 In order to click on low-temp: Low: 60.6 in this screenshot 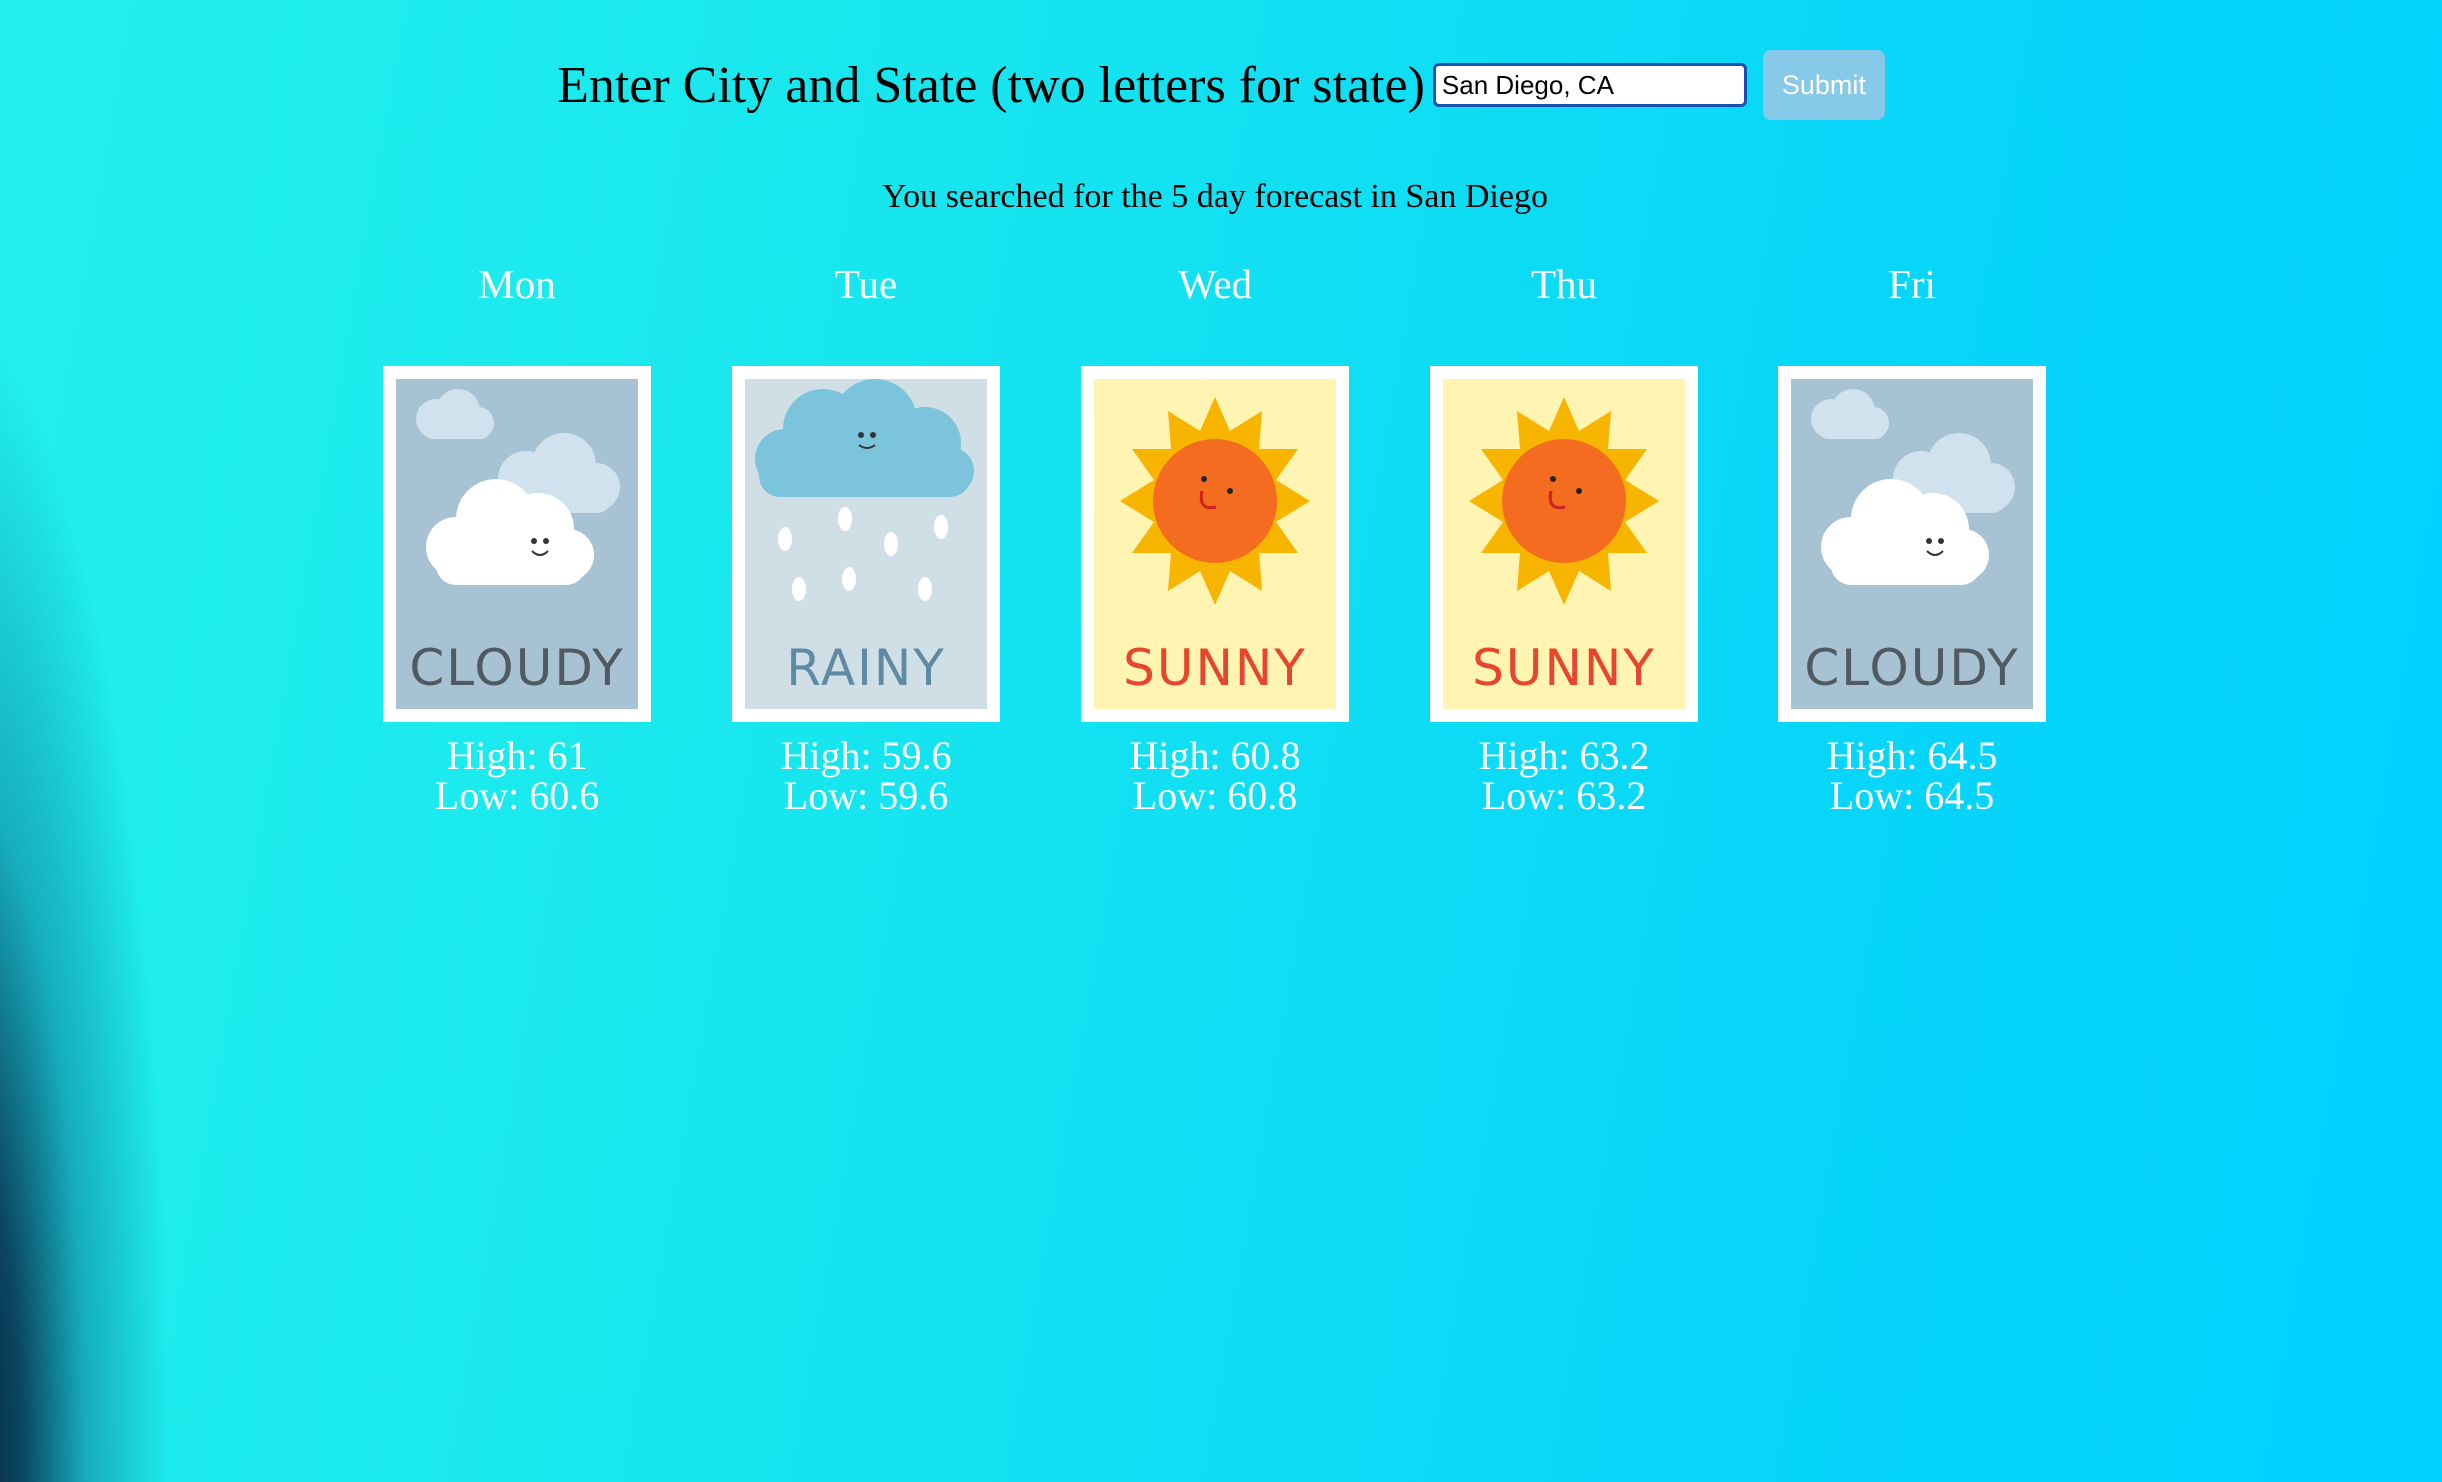, I will do `click(517, 795)`.